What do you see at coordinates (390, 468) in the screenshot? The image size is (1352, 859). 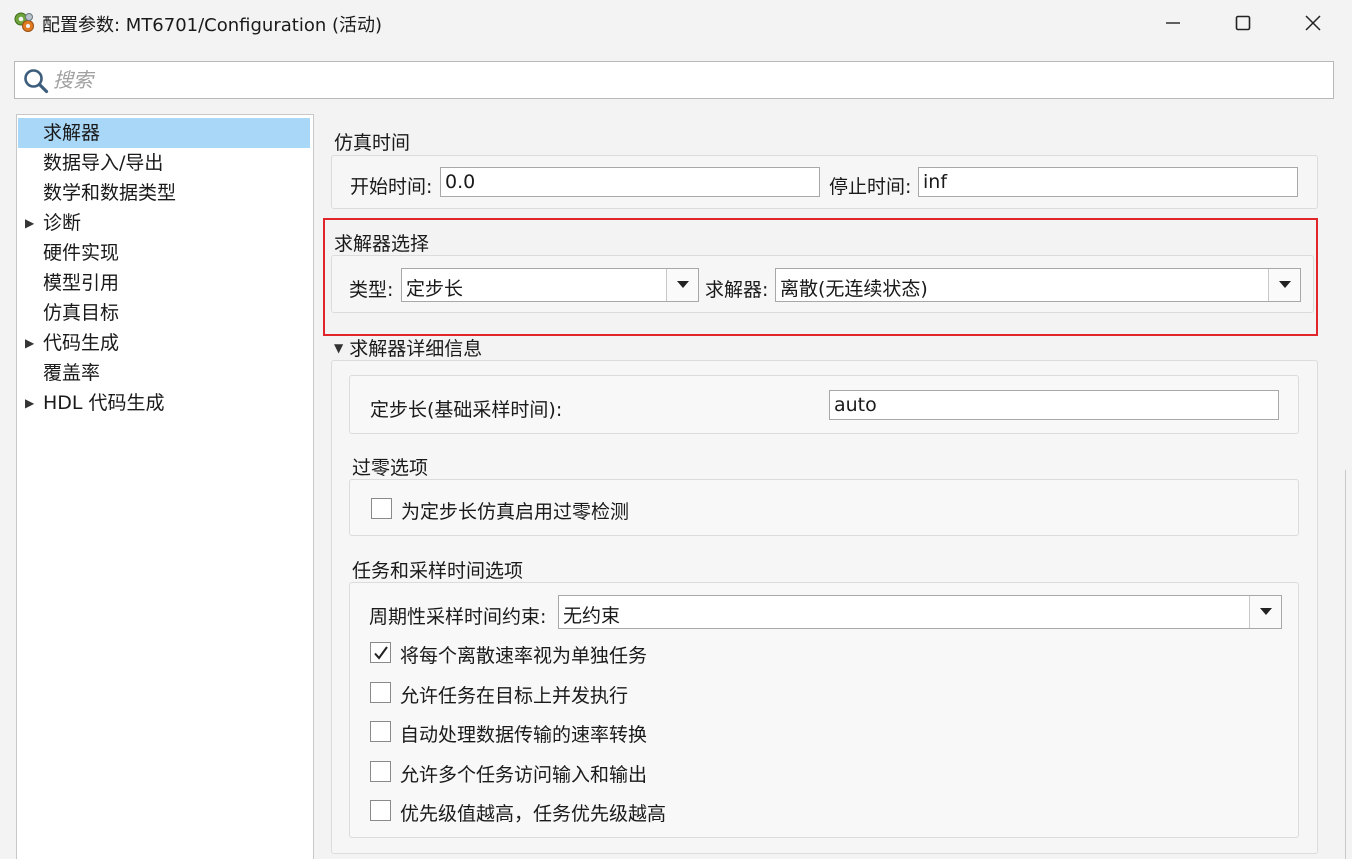 I see `zero-crossing-title: 过零选项` at bounding box center [390, 468].